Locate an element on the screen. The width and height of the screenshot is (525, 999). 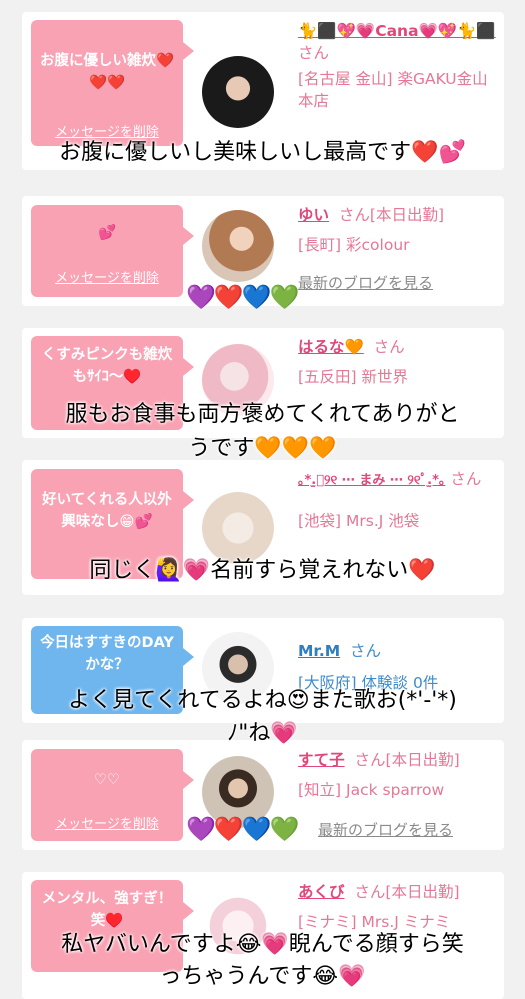
cast-info: はるな🧡 さん [五反田] 新世界 is located at coordinates (398, 362).